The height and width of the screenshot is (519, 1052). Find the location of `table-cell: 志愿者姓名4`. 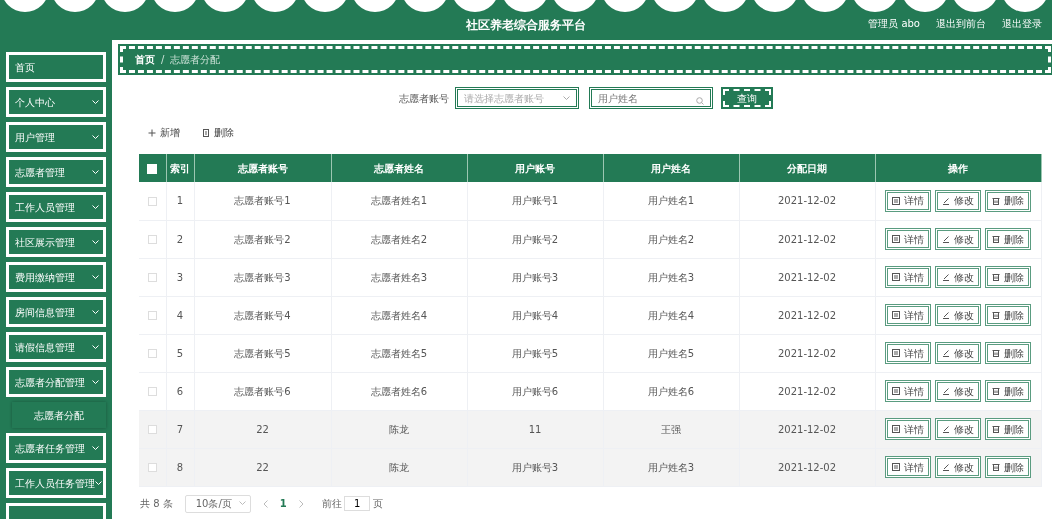

table-cell: 志愿者姓名4 is located at coordinates (399, 315).